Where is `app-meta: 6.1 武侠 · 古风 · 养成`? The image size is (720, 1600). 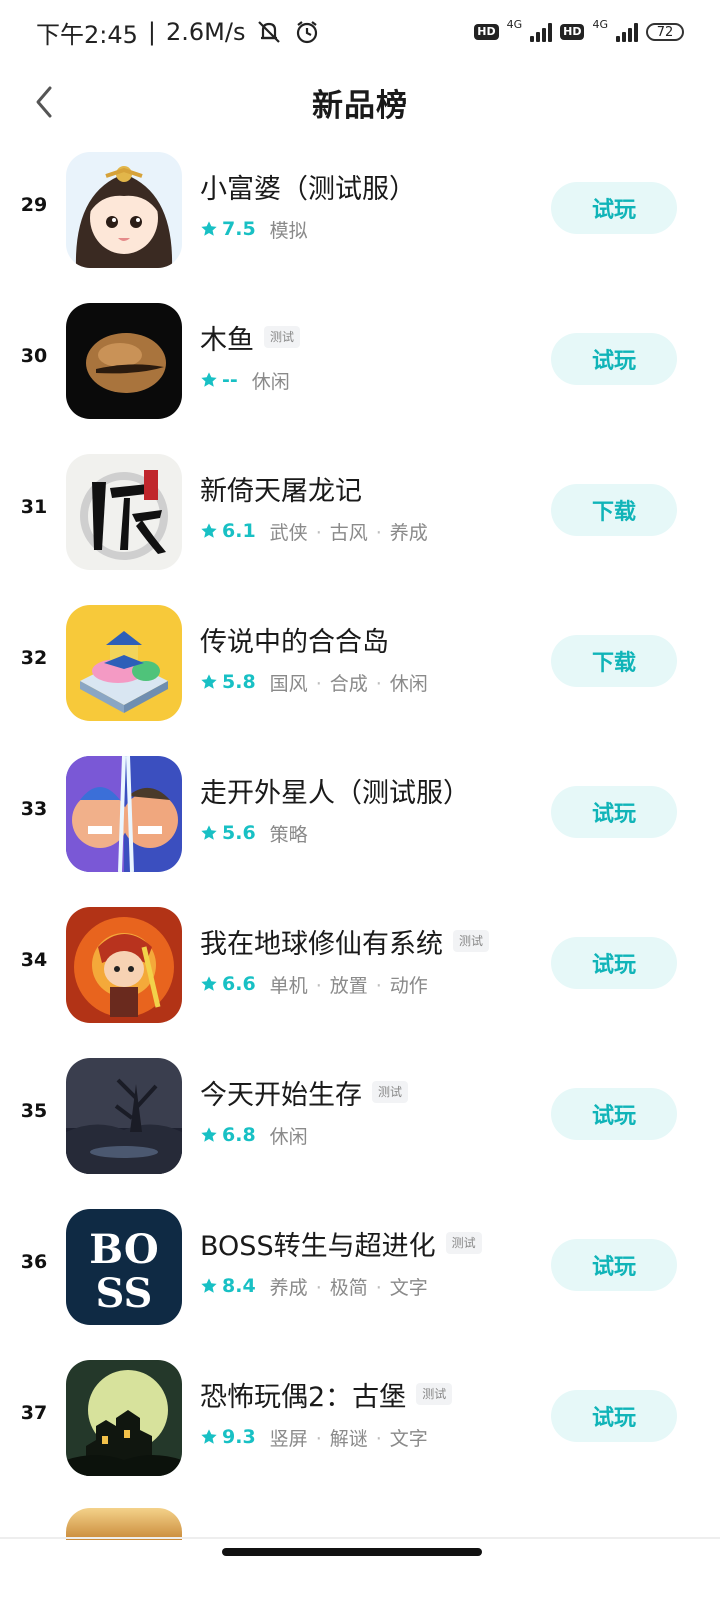 app-meta: 6.1 武侠 · 古风 · 养成 is located at coordinates (370, 531).